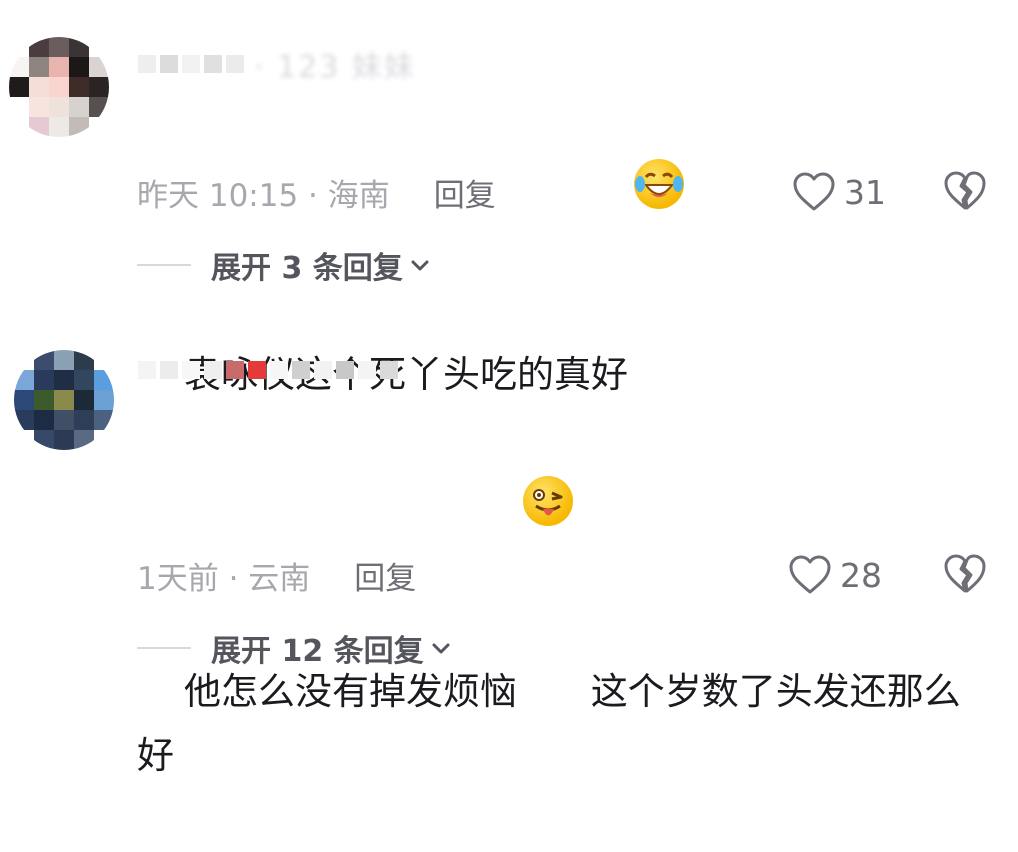 The height and width of the screenshot is (852, 1018). Describe the element at coordinates (839, 192) in the screenshot. I see `like-button: 31` at that location.